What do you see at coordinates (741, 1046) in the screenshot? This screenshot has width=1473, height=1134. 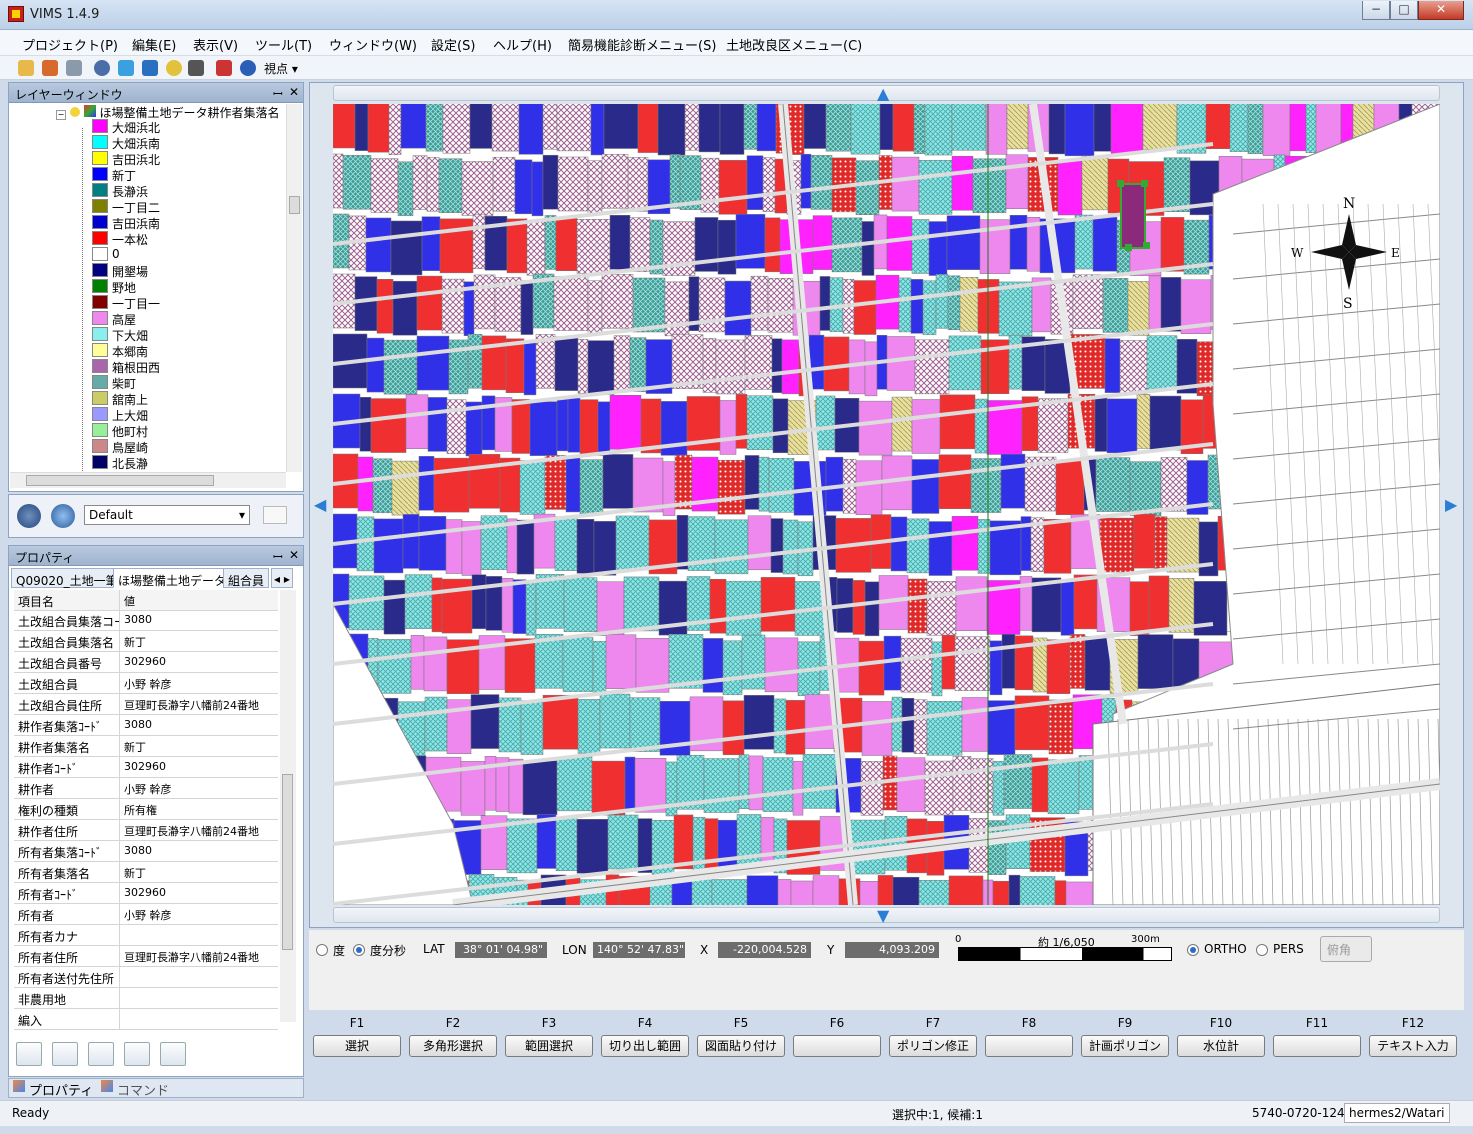 I see `fkey-button: 図面貼り付け` at bounding box center [741, 1046].